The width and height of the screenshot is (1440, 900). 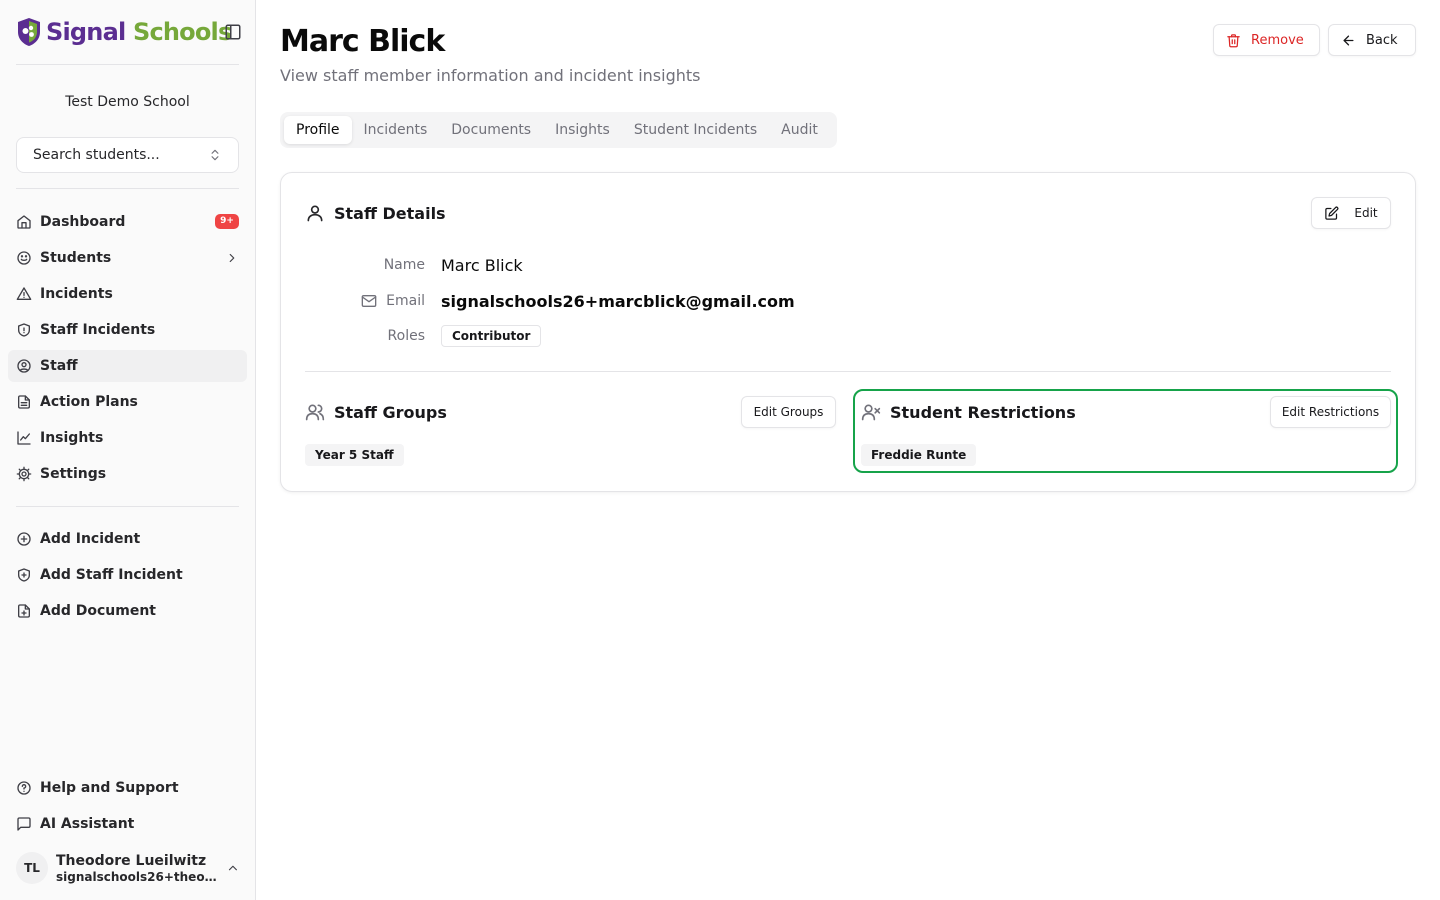 What do you see at coordinates (404, 265) in the screenshot?
I see `name-label: Name` at bounding box center [404, 265].